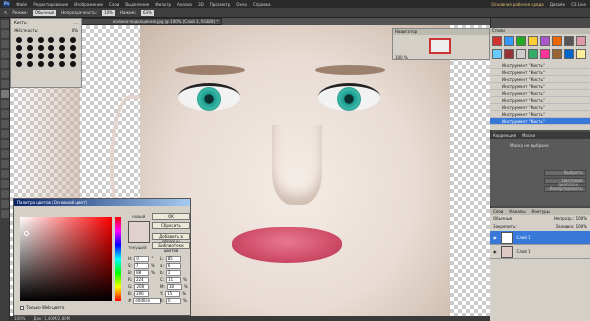 The height and width of the screenshot is (321, 590). I want to click on tab-masks: Маски, so click(528, 135).